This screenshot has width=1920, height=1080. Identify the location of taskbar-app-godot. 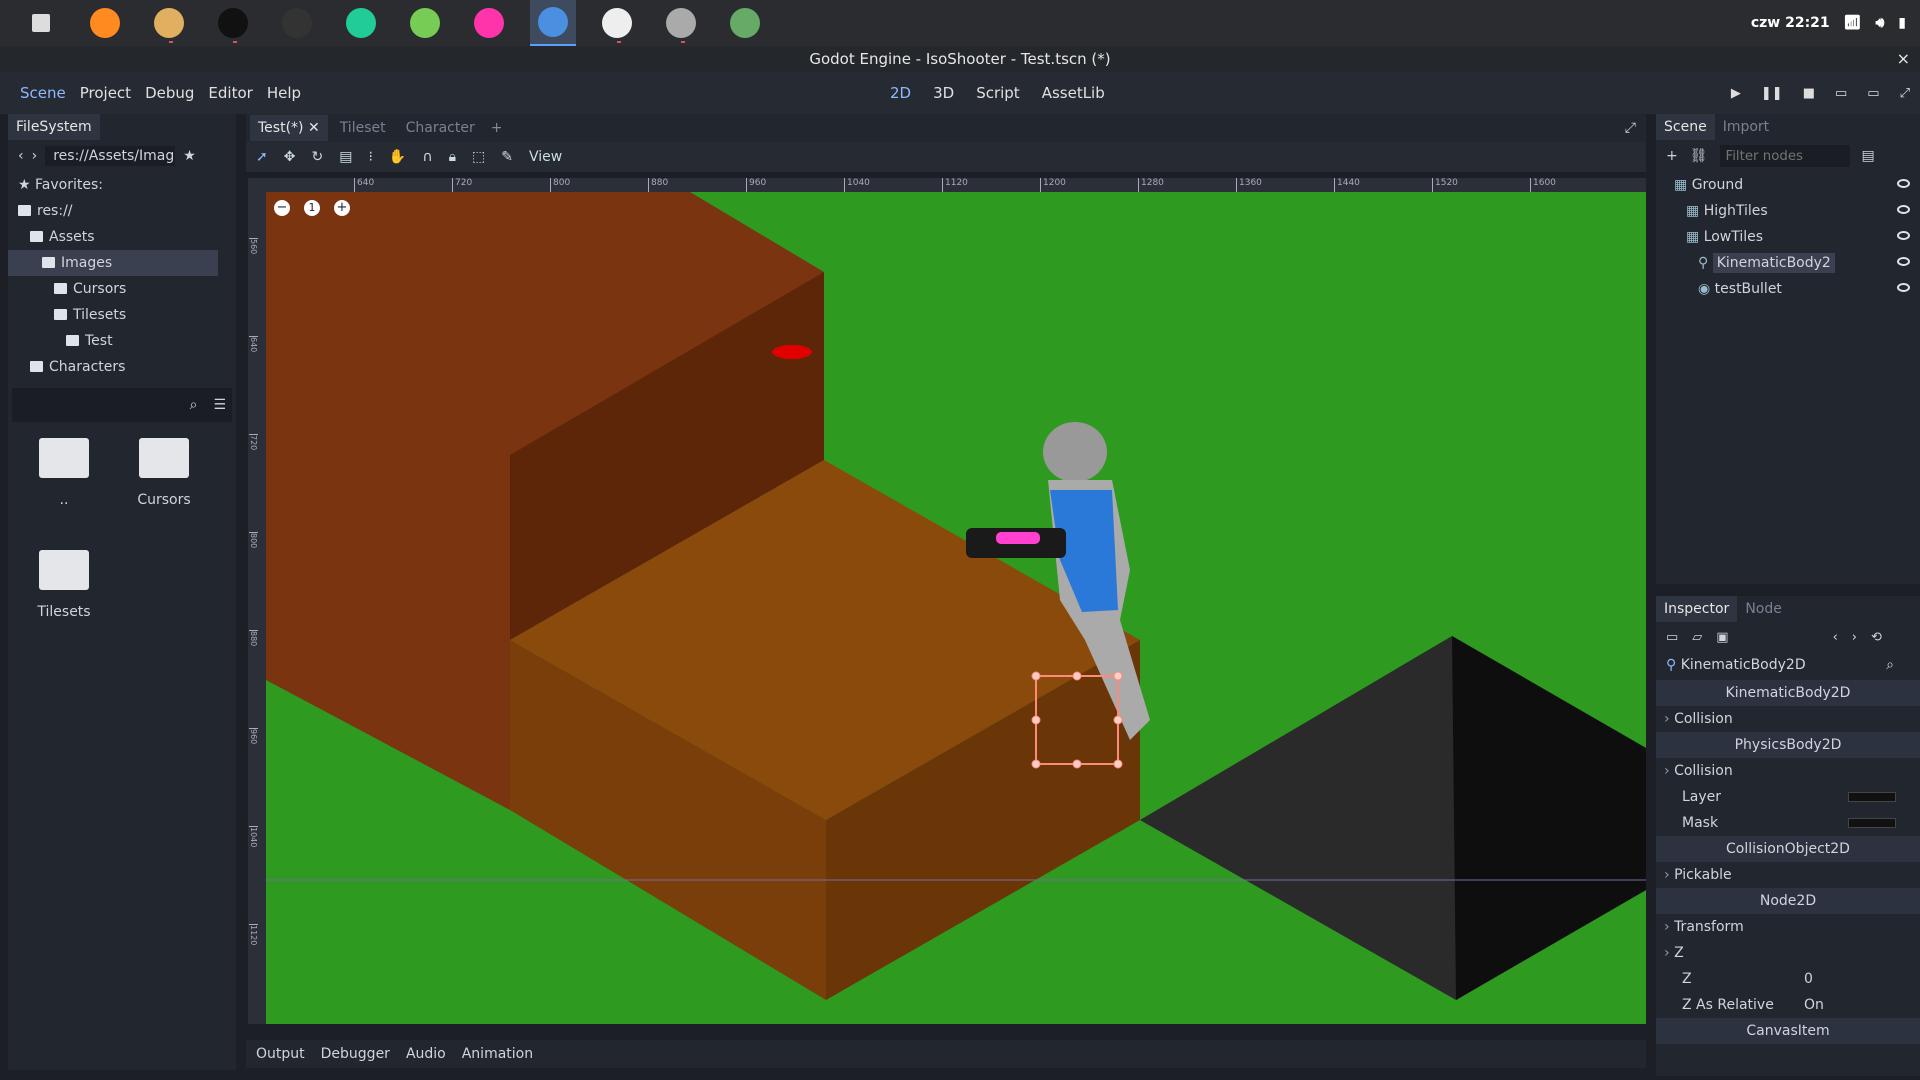
(553, 23).